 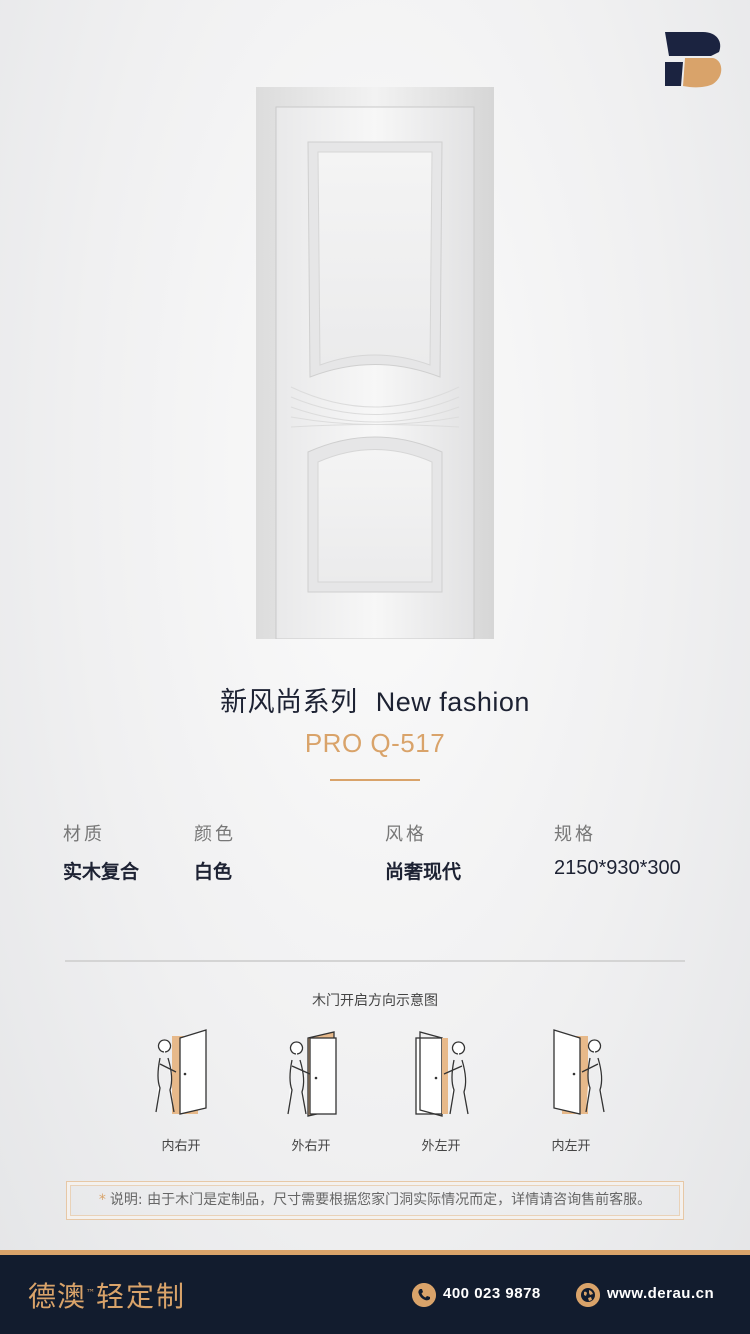 What do you see at coordinates (57, 1296) in the screenshot?
I see `brand-name: 德澳` at bounding box center [57, 1296].